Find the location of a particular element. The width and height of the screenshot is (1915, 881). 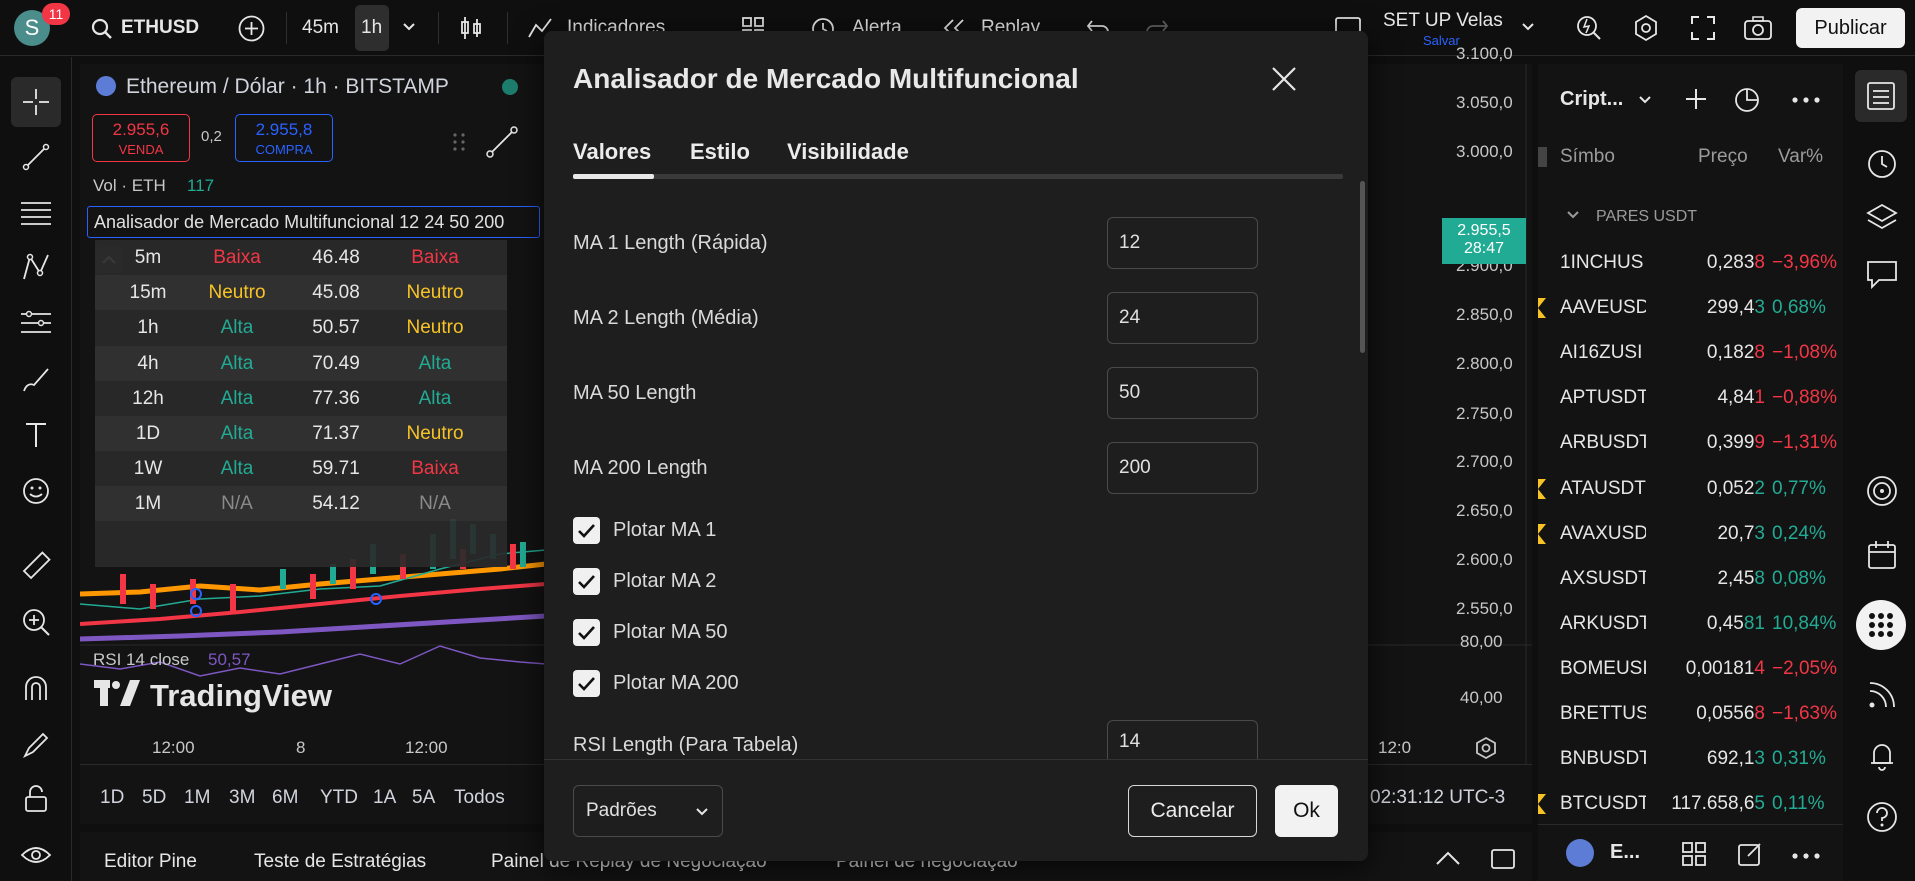

maximize-panel-icon is located at coordinates (1503, 859).